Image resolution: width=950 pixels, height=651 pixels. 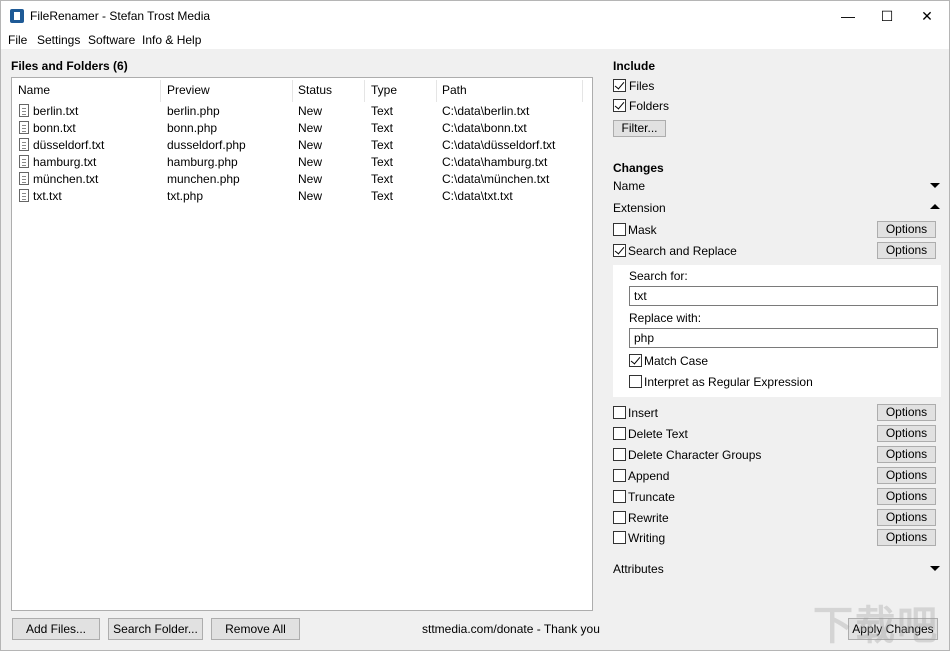 I want to click on mask-checkbox, so click(x=619, y=229).